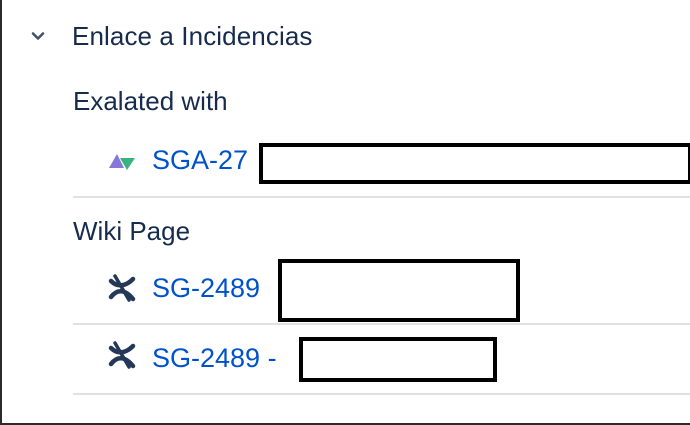 Image resolution: width=690 pixels, height=425 pixels. Describe the element at coordinates (200, 160) in the screenshot. I see `linked-issue-link: SGA-27` at that location.